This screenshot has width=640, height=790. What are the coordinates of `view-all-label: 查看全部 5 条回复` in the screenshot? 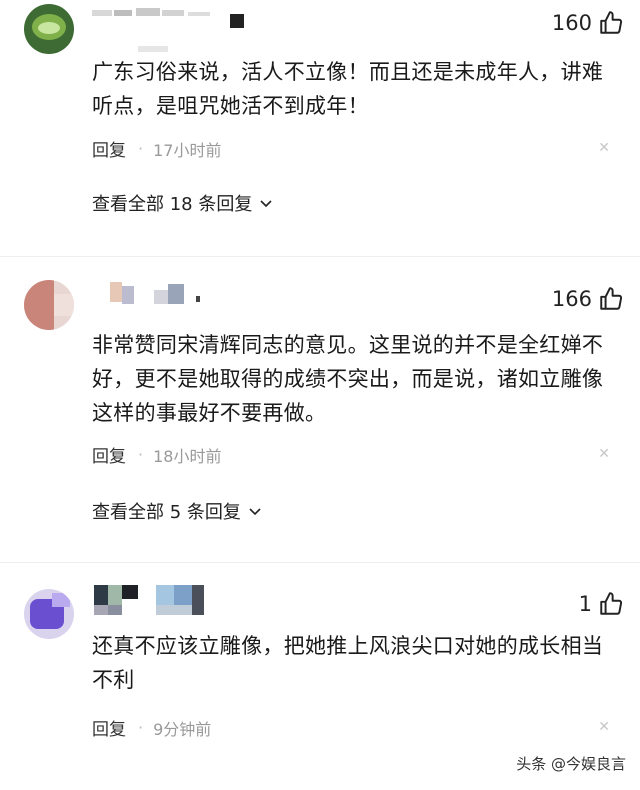 It's located at (166, 512).